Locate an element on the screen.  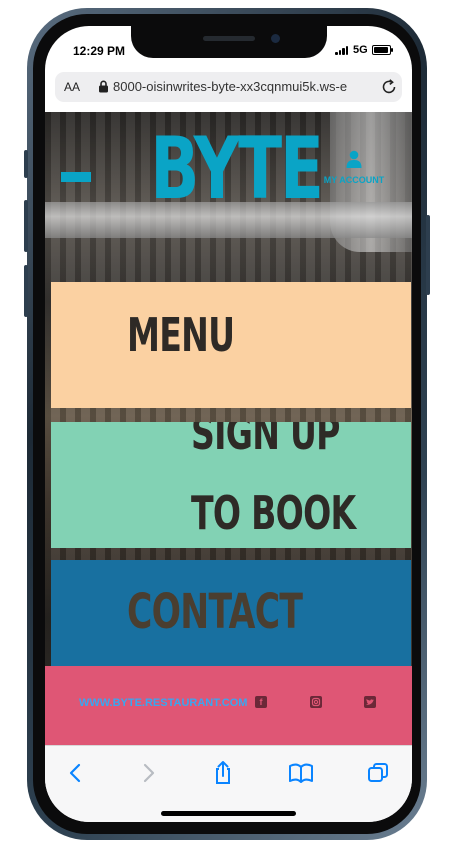
bookmarks-icon is located at coordinates (301, 773).